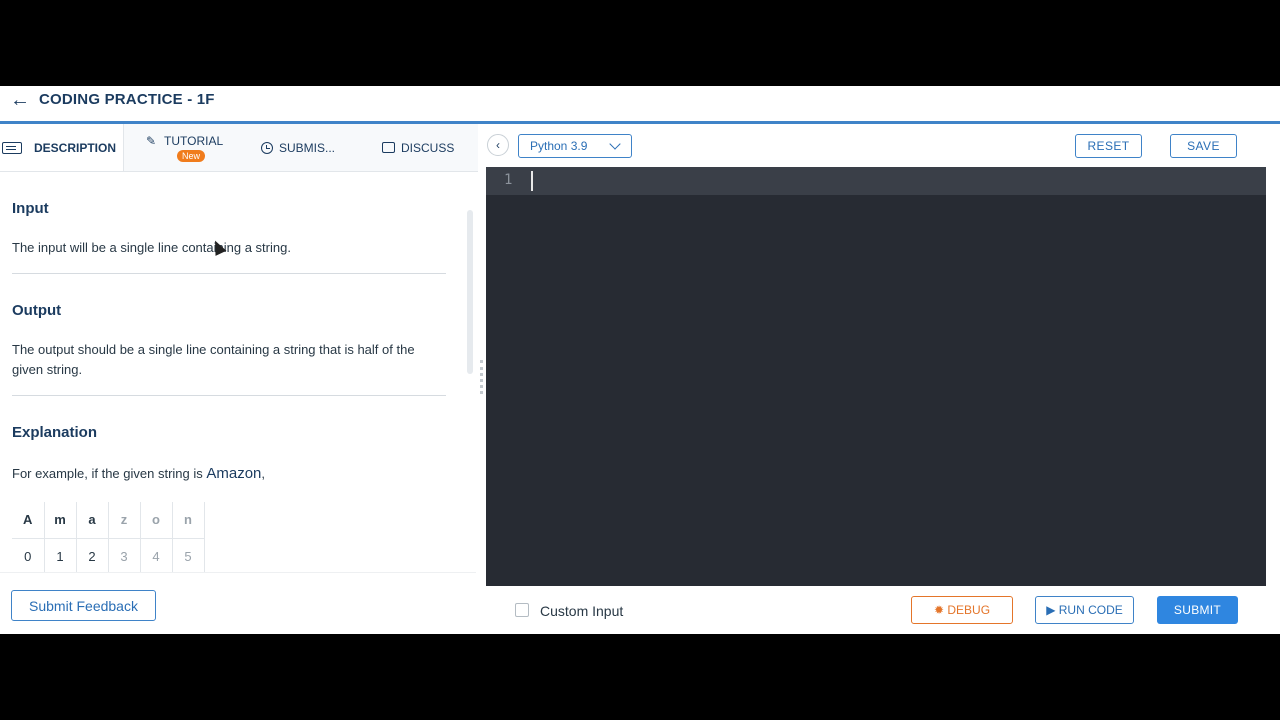 The width and height of the screenshot is (1280, 720). I want to click on letter-cell: a, so click(92, 520).